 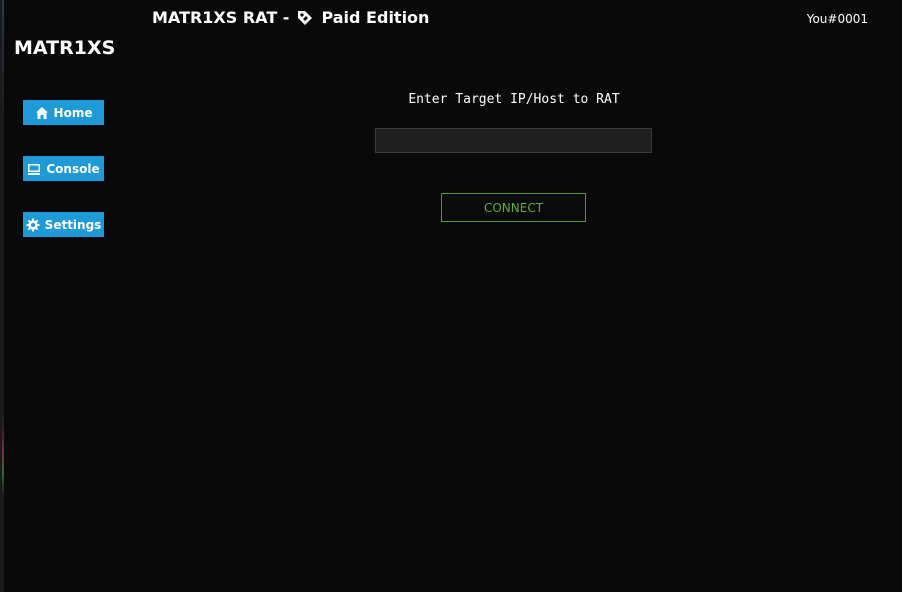 What do you see at coordinates (42, 113) in the screenshot?
I see `home-icon` at bounding box center [42, 113].